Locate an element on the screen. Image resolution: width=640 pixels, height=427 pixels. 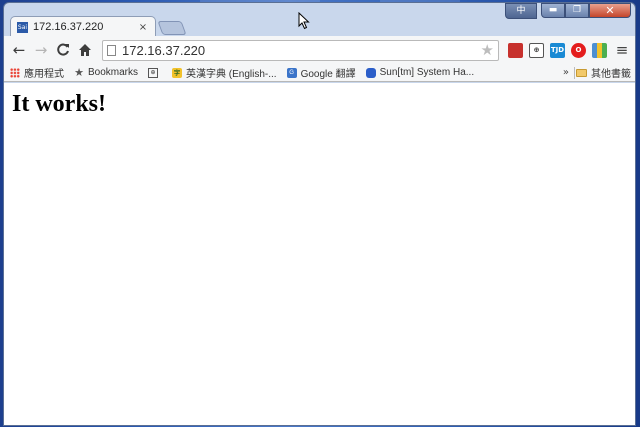
bars-extension-icon is located at coordinates (599, 50).